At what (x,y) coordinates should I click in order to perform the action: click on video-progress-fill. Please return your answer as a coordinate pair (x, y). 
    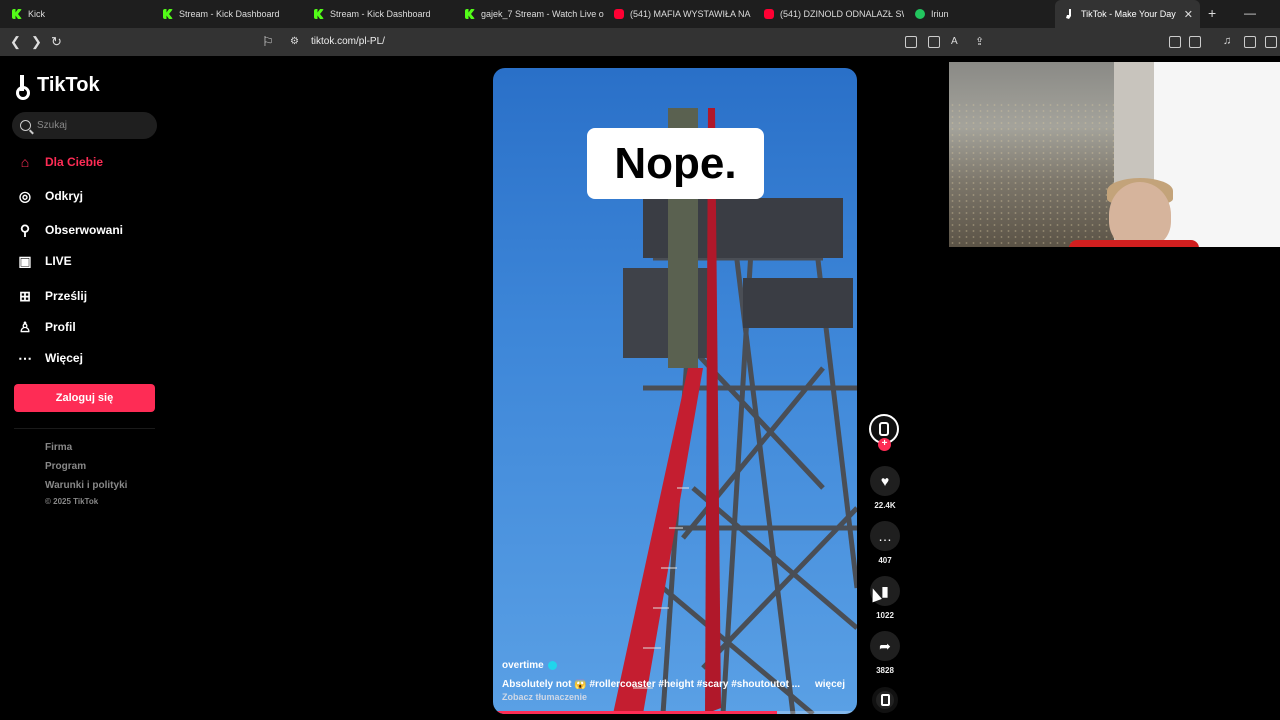
    Looking at the image, I should click on (635, 712).